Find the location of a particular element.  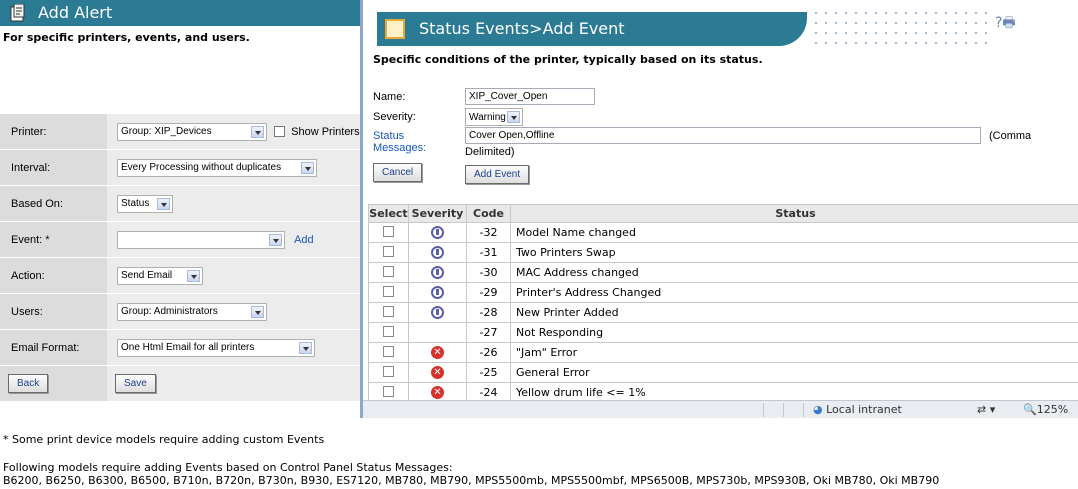

status-cell: New Printer Added is located at coordinates (794, 312).